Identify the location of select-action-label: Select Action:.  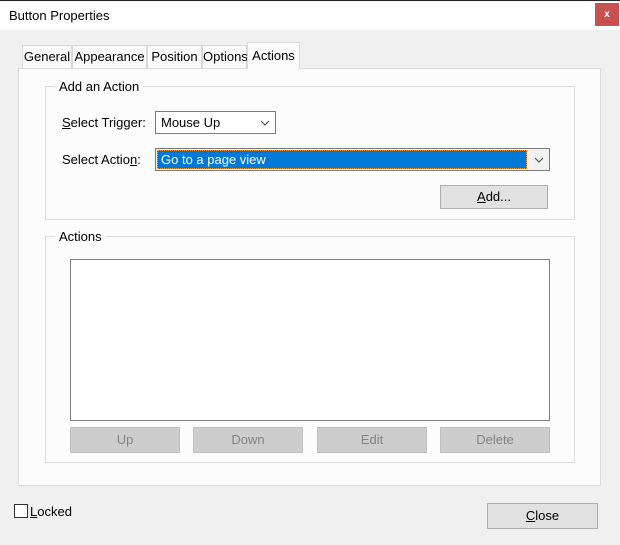
(101, 159).